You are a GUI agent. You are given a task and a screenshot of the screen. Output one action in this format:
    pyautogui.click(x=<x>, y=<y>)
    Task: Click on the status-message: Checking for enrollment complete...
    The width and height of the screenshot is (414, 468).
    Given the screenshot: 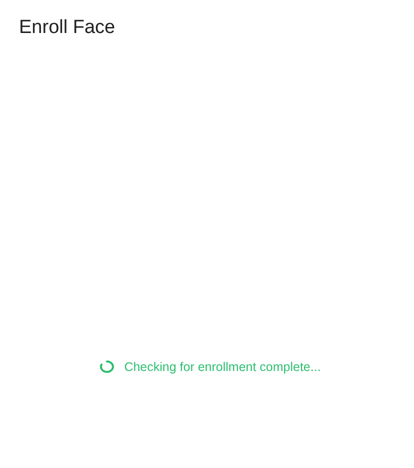 What is the action you would take?
    pyautogui.click(x=222, y=367)
    